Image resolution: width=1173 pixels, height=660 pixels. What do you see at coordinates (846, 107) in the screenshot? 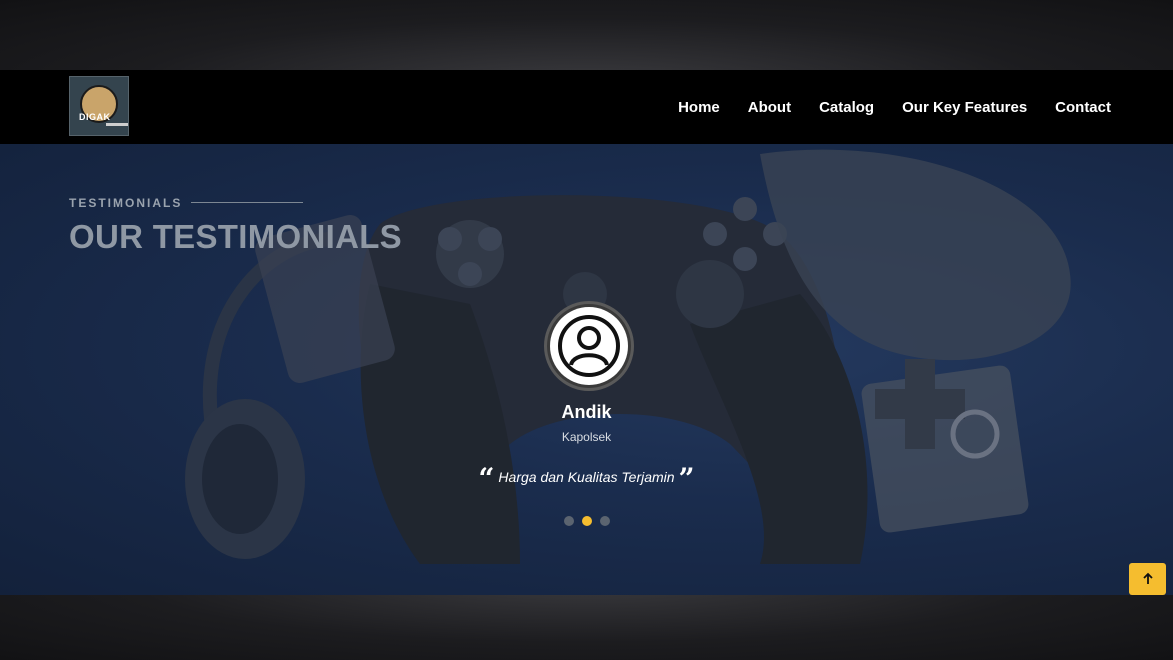
I see `nav-link-catalog: Catalog` at bounding box center [846, 107].